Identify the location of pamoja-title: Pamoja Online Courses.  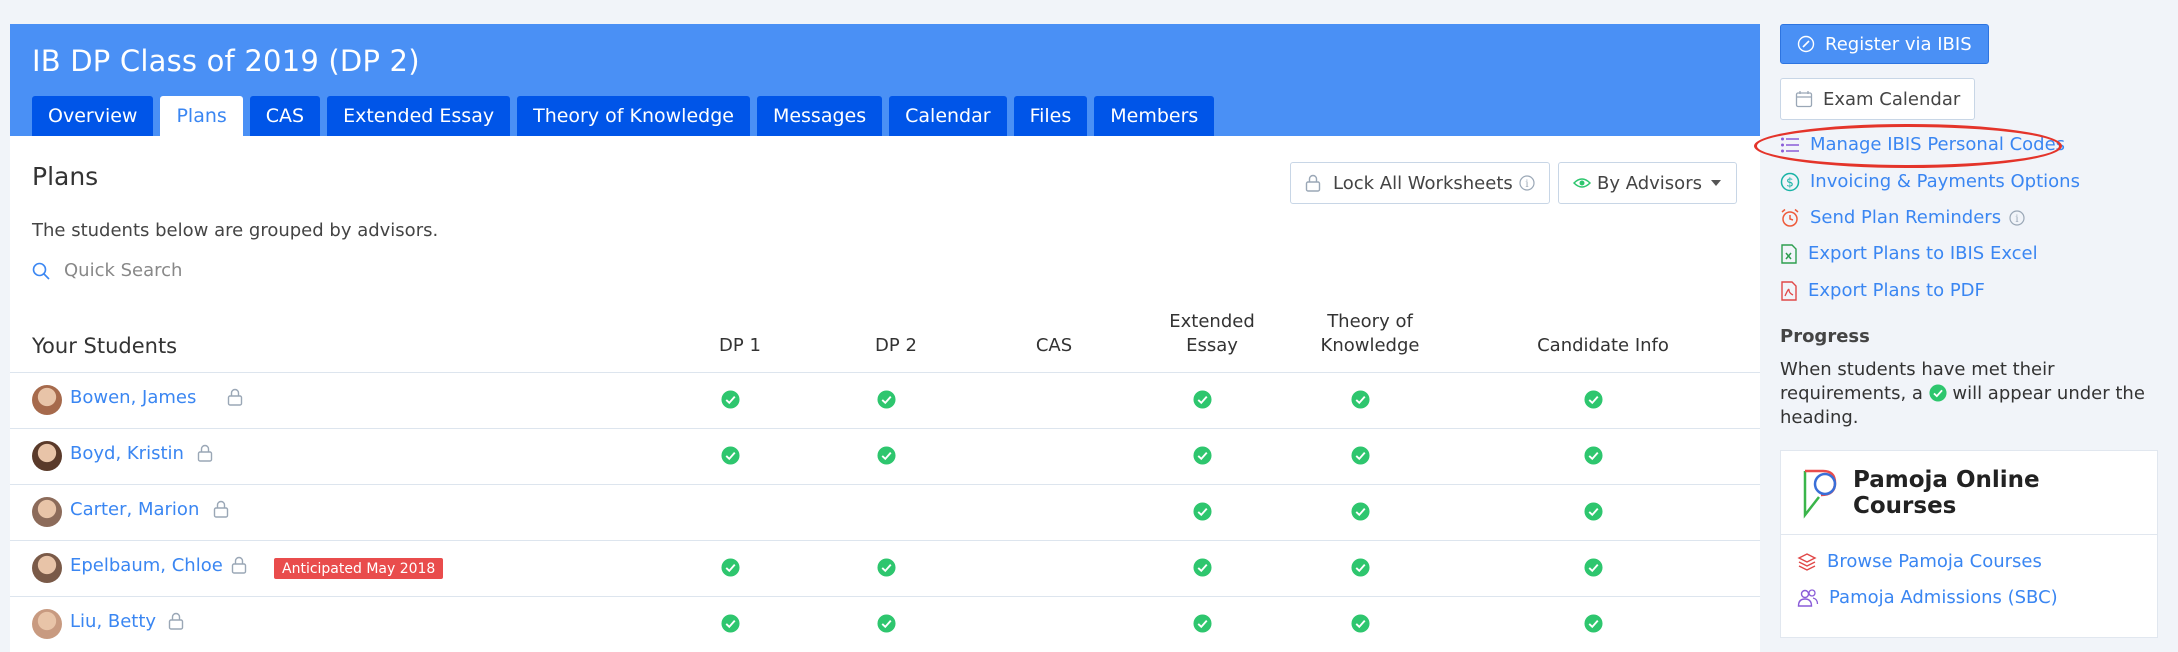
(1953, 493).